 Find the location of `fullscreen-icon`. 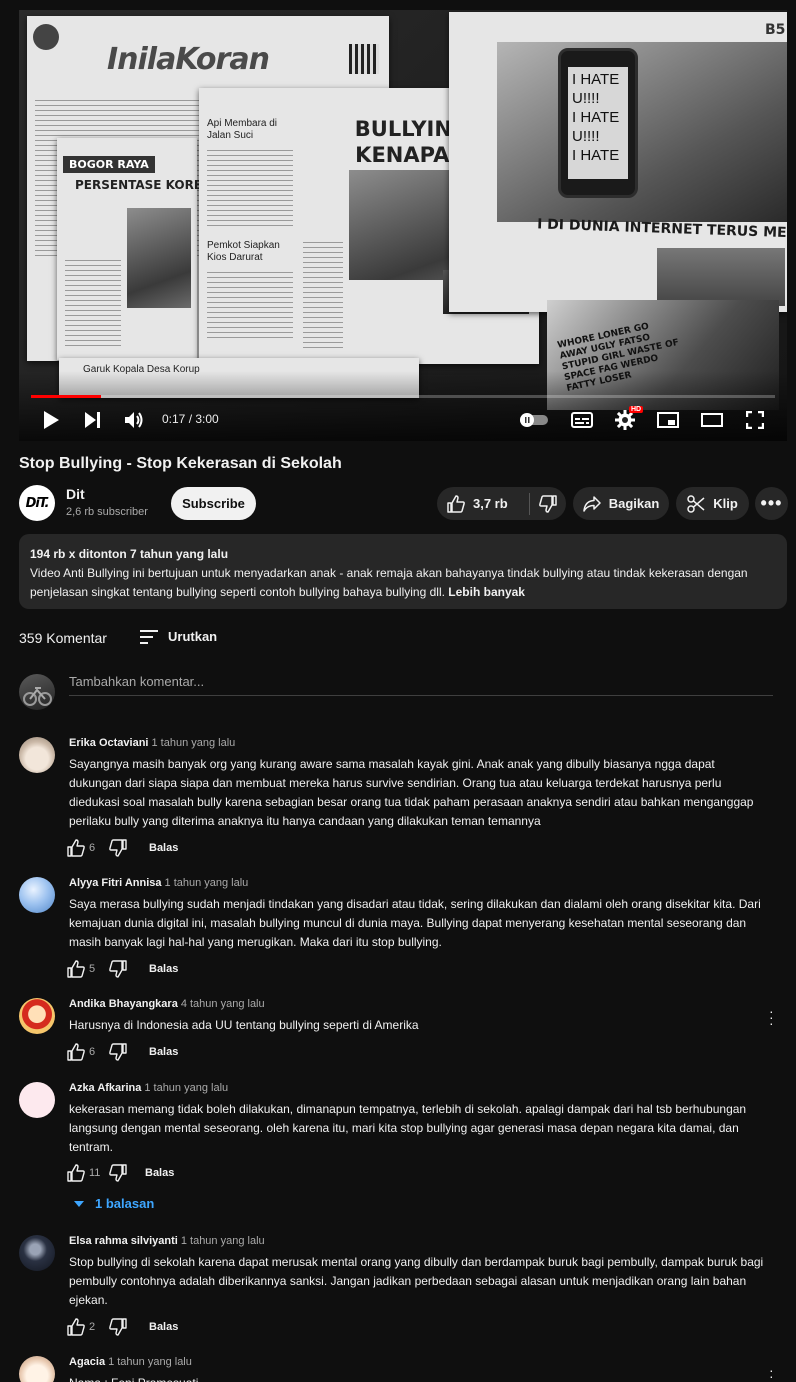

fullscreen-icon is located at coordinates (755, 420).